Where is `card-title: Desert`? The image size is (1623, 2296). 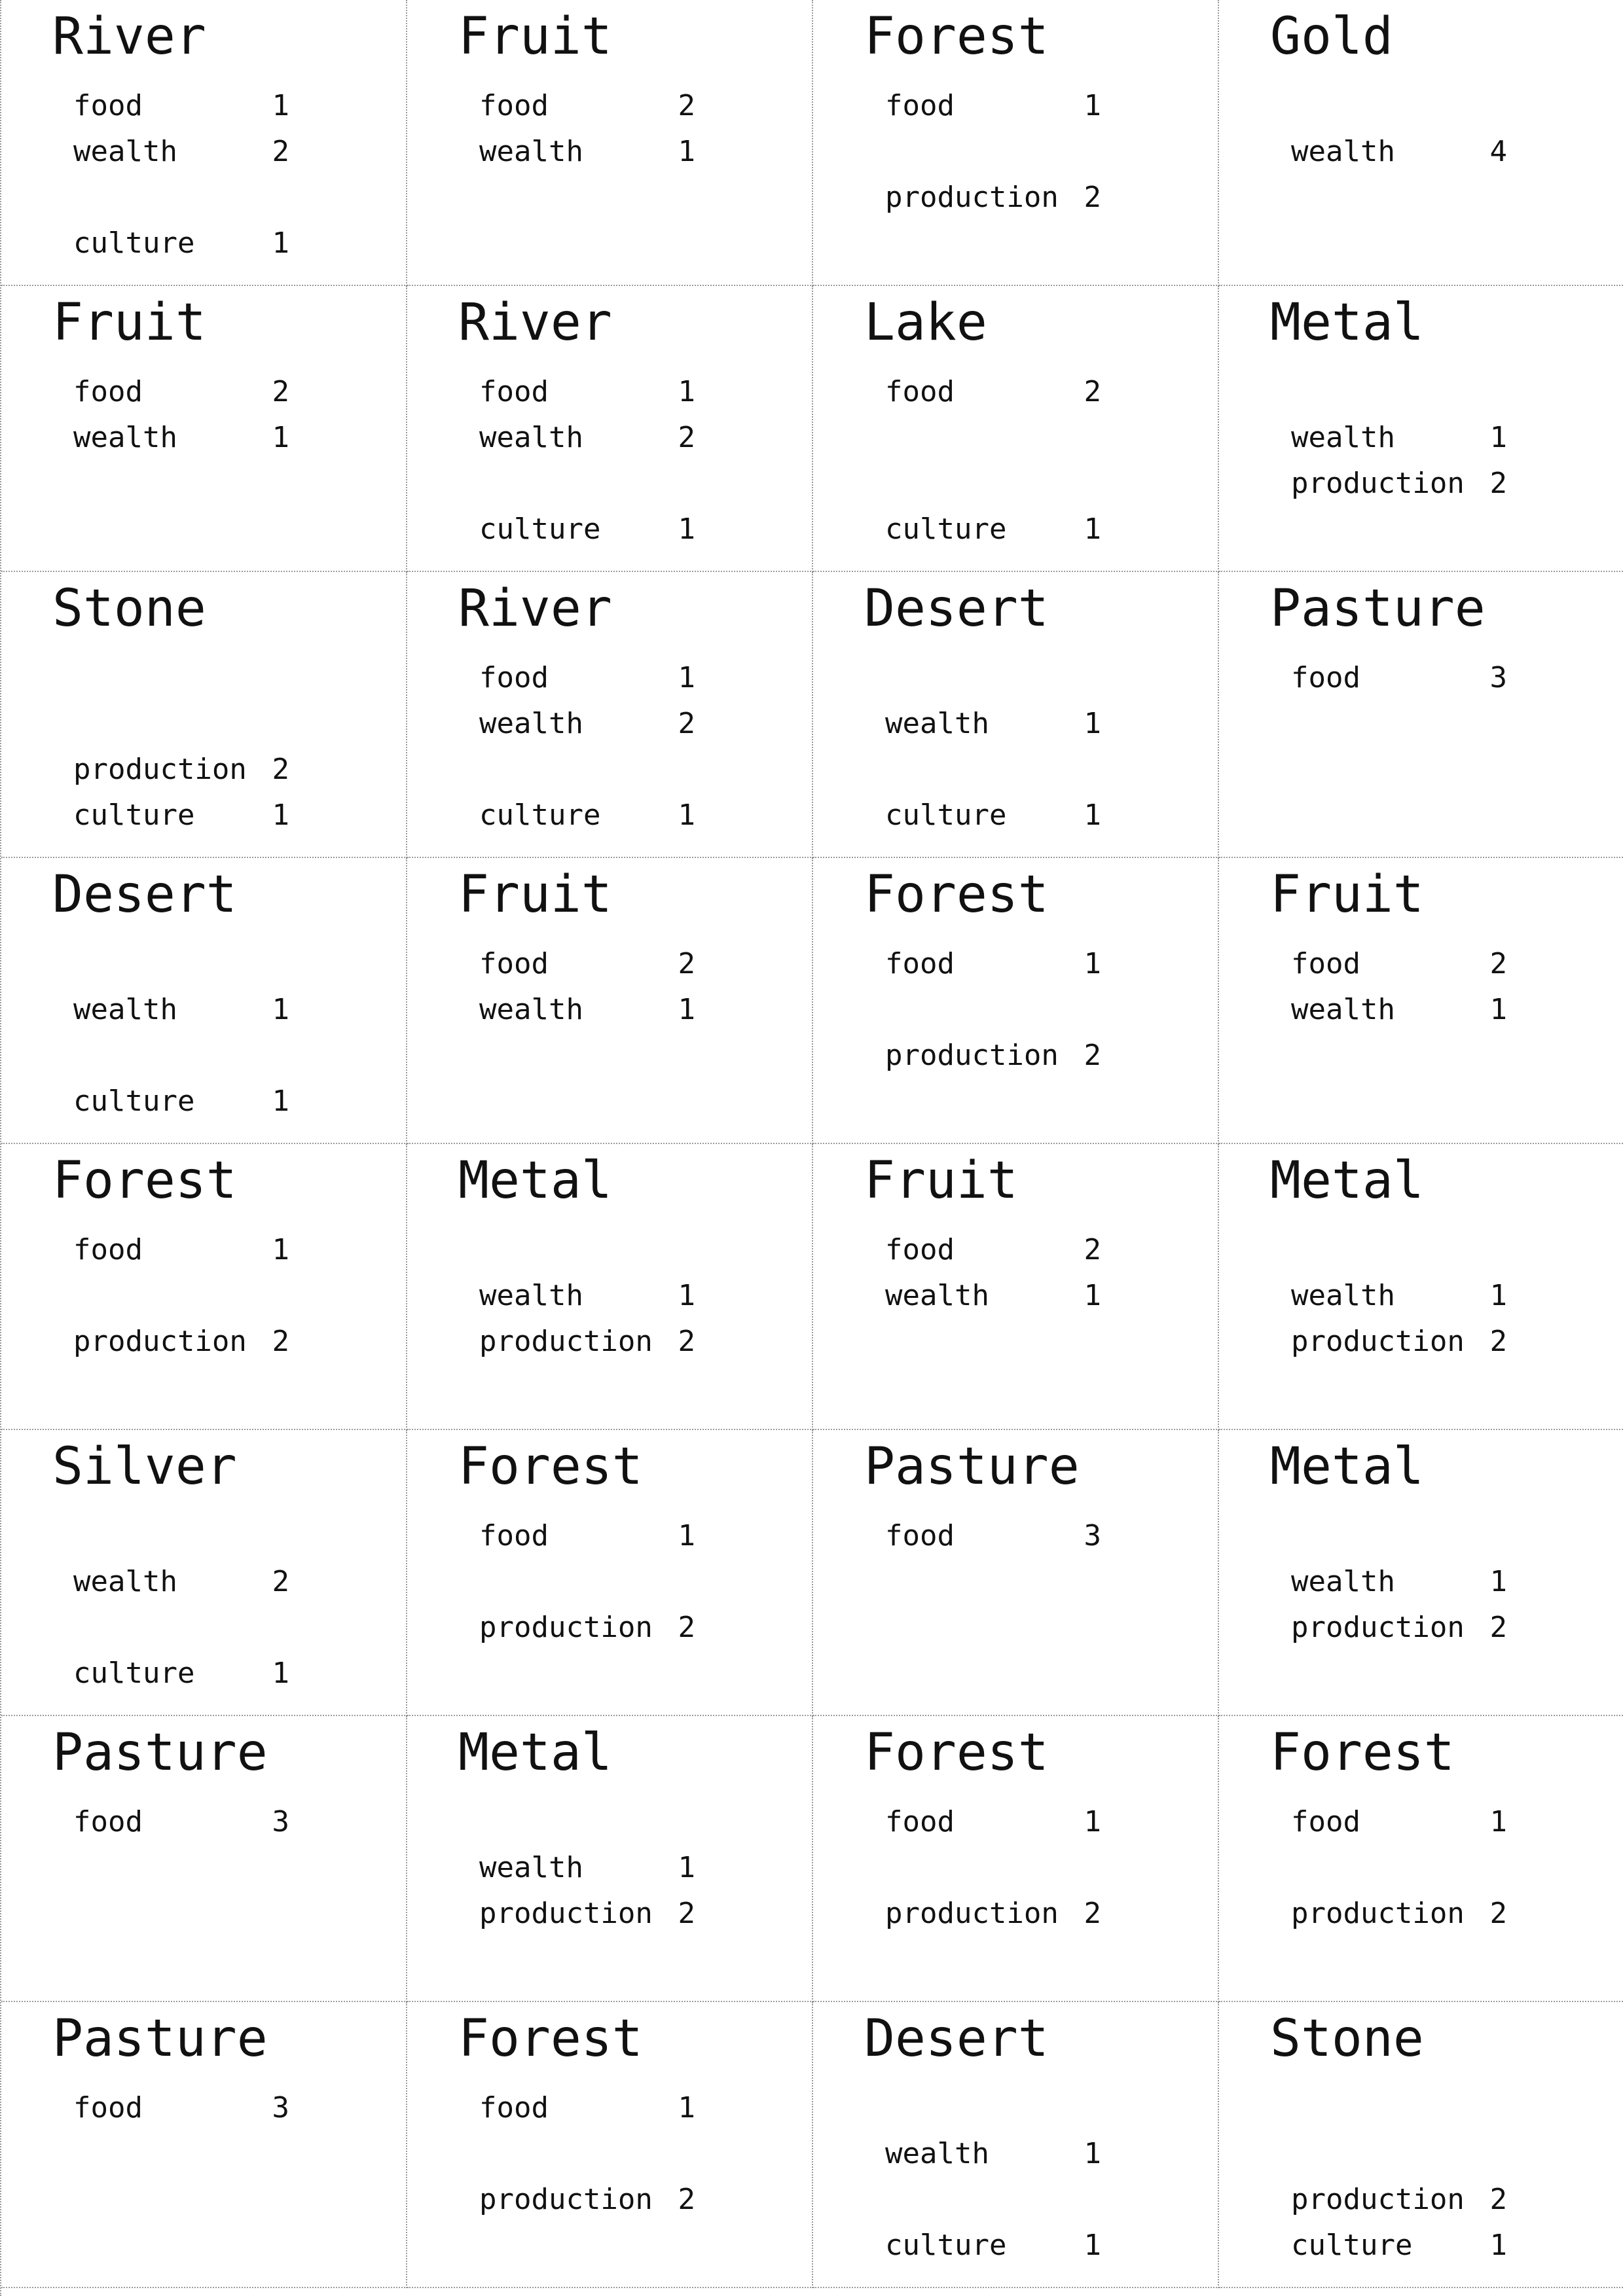
card-title: Desert is located at coordinates (956, 608).